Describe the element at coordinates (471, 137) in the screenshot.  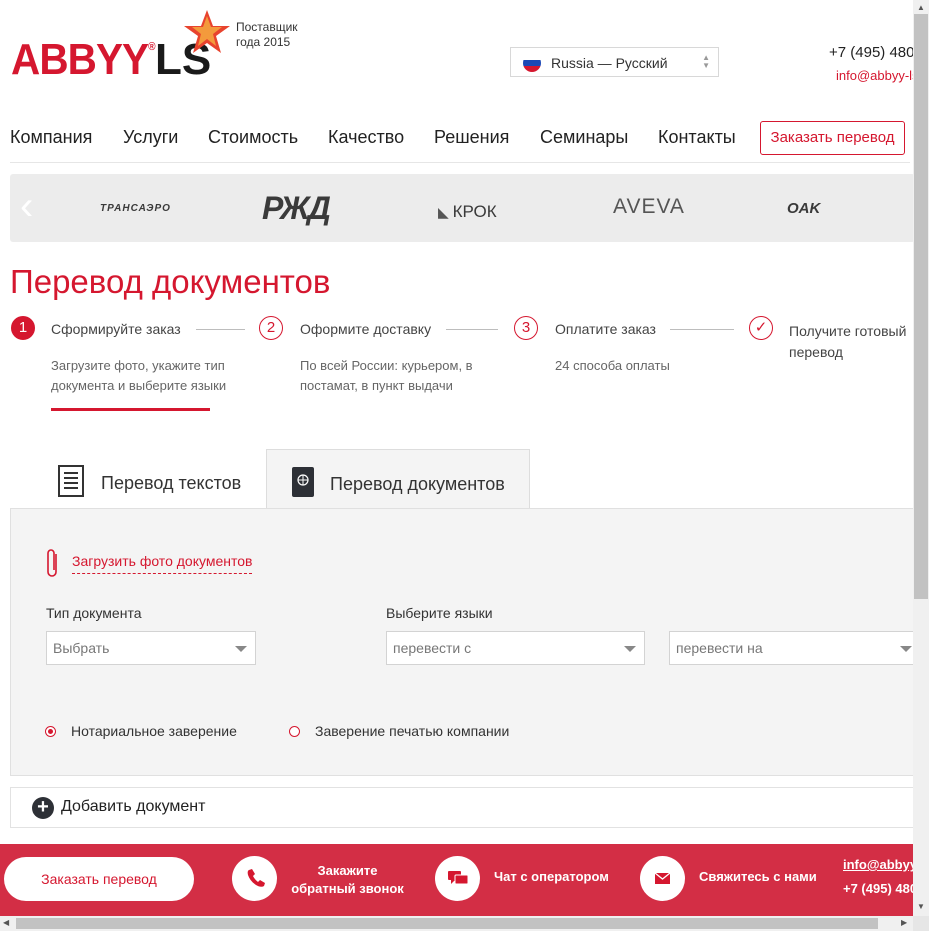
I see `nav-item-solutions: Решения` at that location.